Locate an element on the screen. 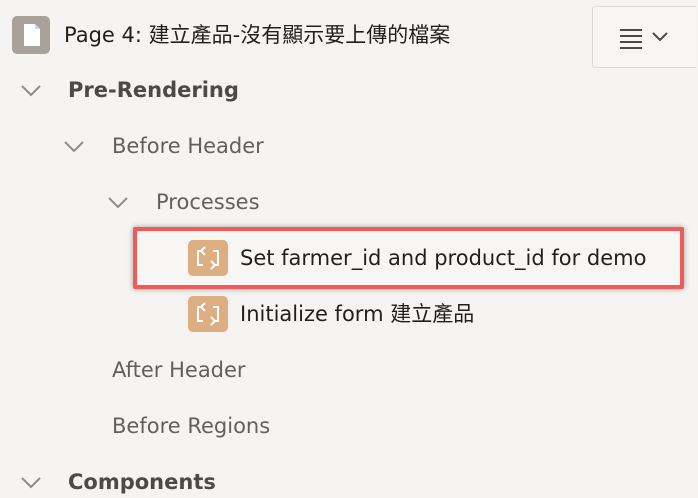 The image size is (698, 498). tree-node-processes: Processes is located at coordinates (208, 202).